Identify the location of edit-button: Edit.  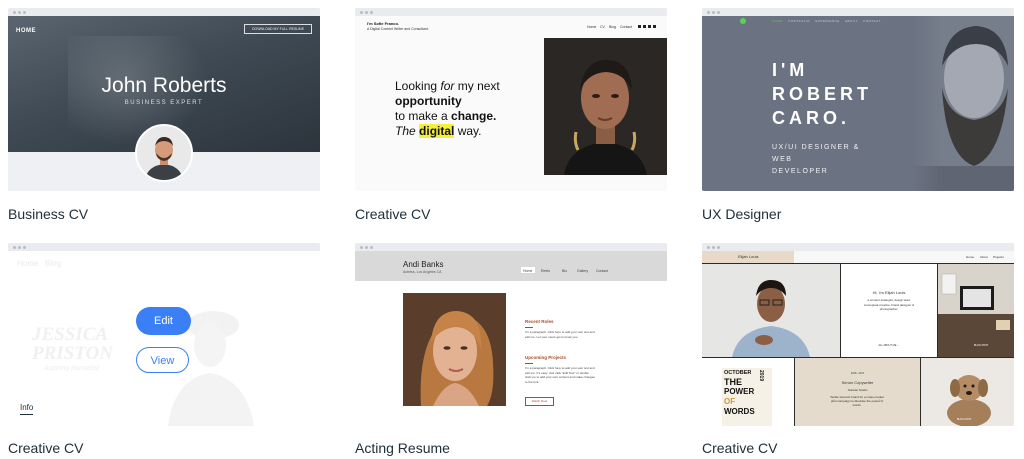
(163, 321).